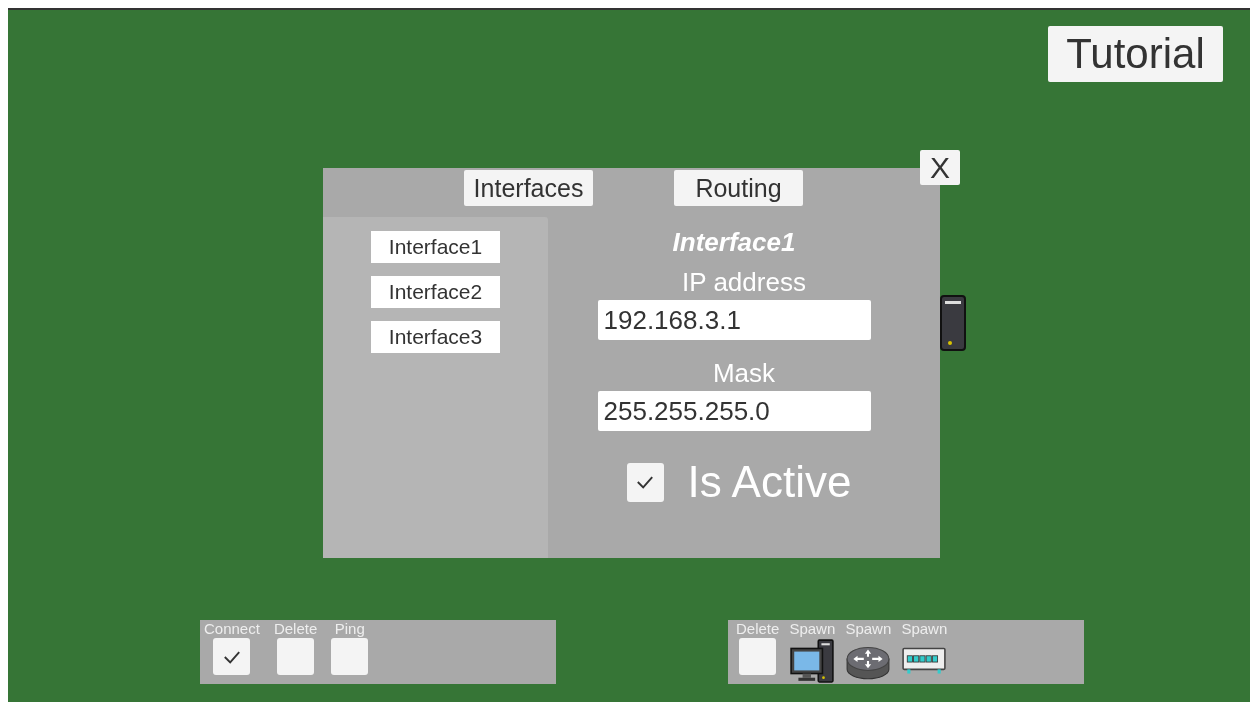 This screenshot has width=1250, height=702. What do you see at coordinates (734, 243) in the screenshot?
I see `interface-title: Interface1` at bounding box center [734, 243].